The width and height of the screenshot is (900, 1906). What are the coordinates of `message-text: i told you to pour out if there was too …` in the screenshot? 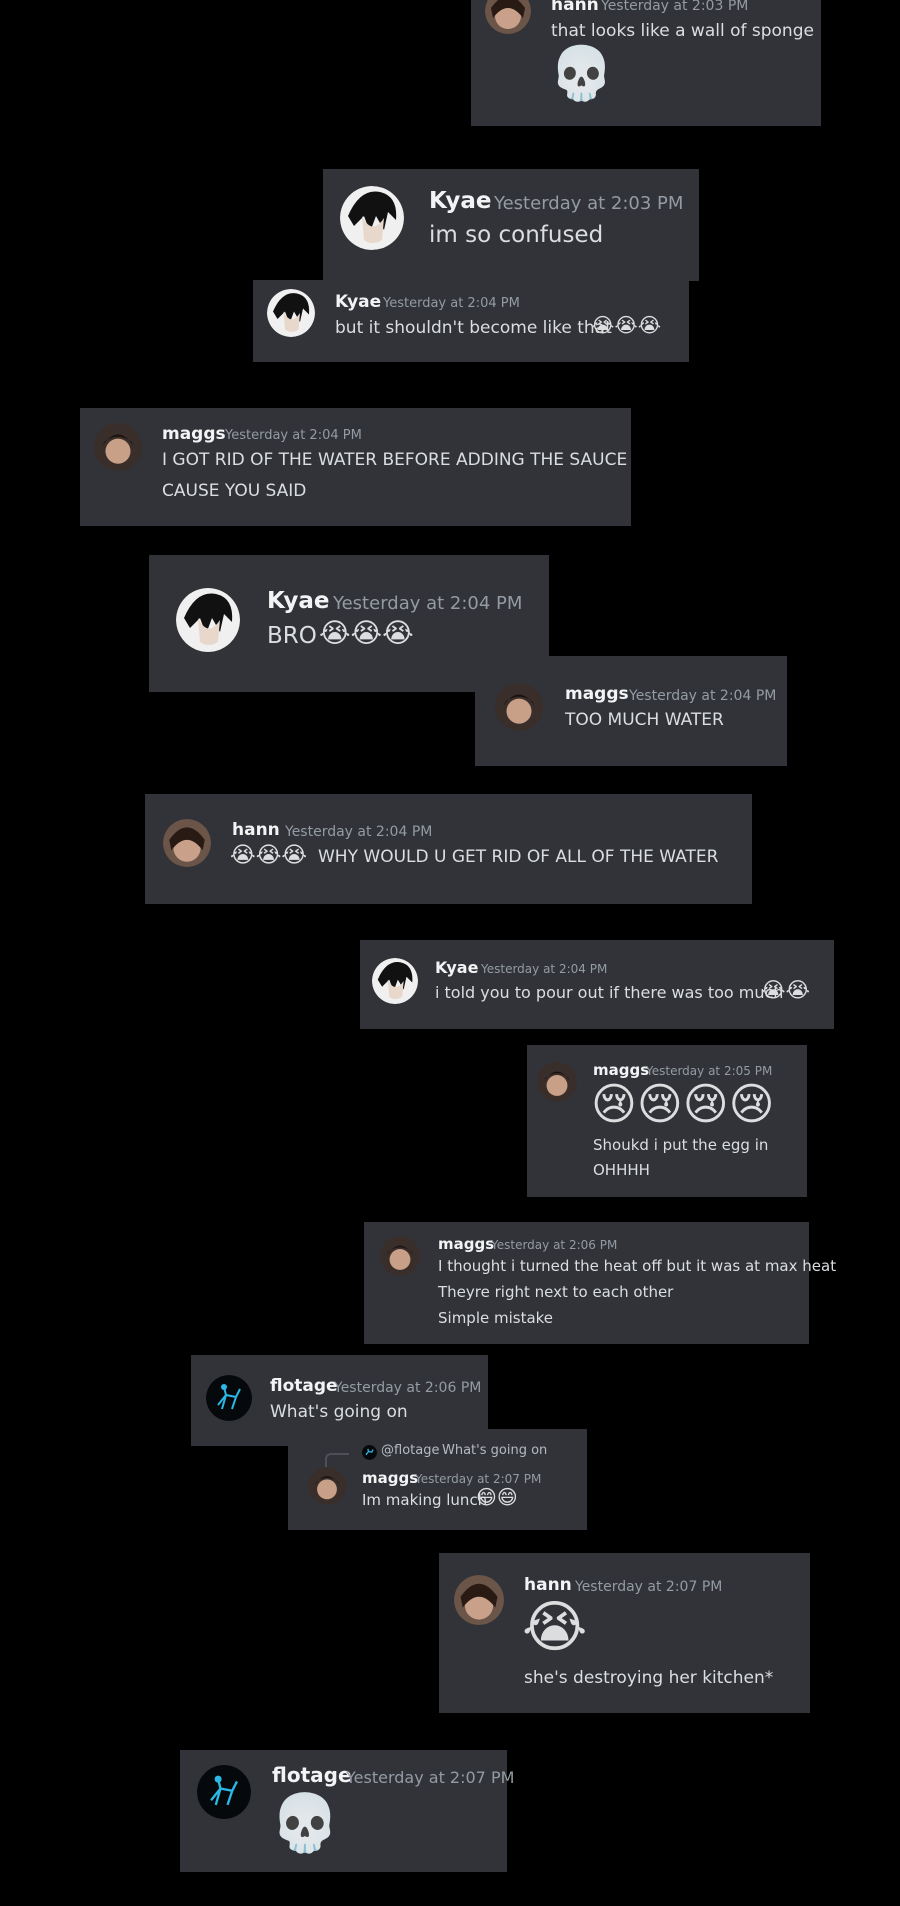 It's located at (609, 992).